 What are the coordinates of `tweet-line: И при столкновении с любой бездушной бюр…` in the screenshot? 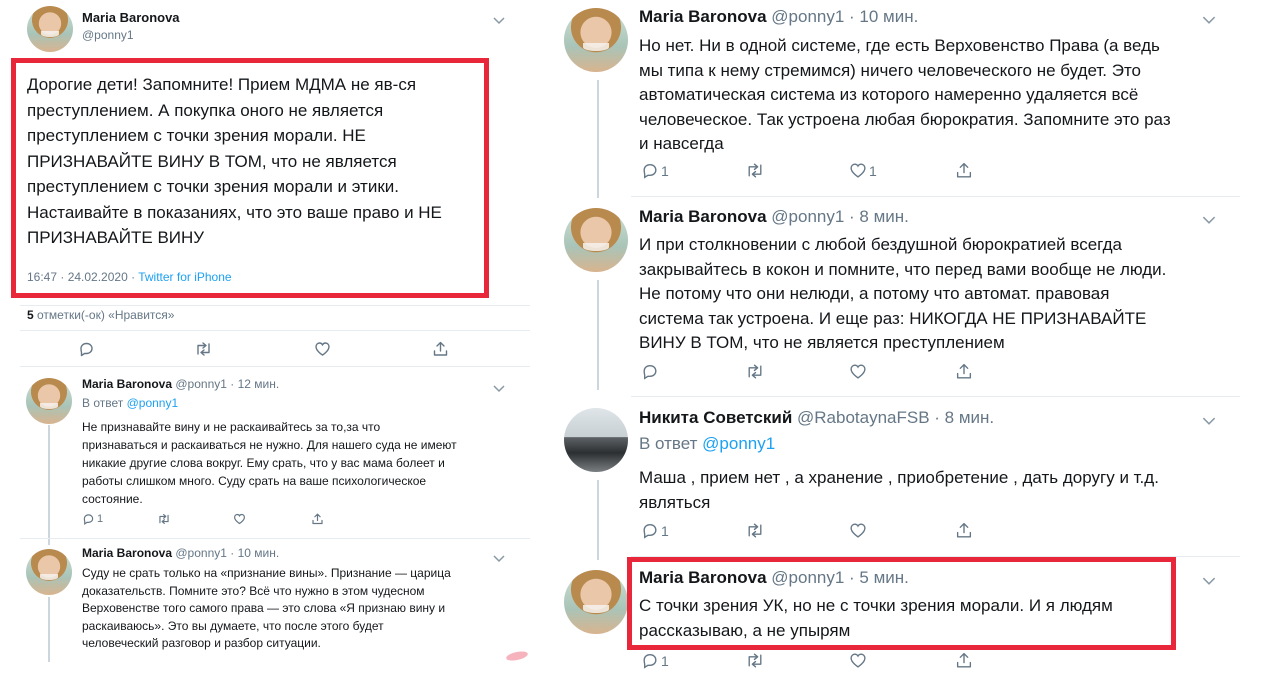 It's located at (880, 244).